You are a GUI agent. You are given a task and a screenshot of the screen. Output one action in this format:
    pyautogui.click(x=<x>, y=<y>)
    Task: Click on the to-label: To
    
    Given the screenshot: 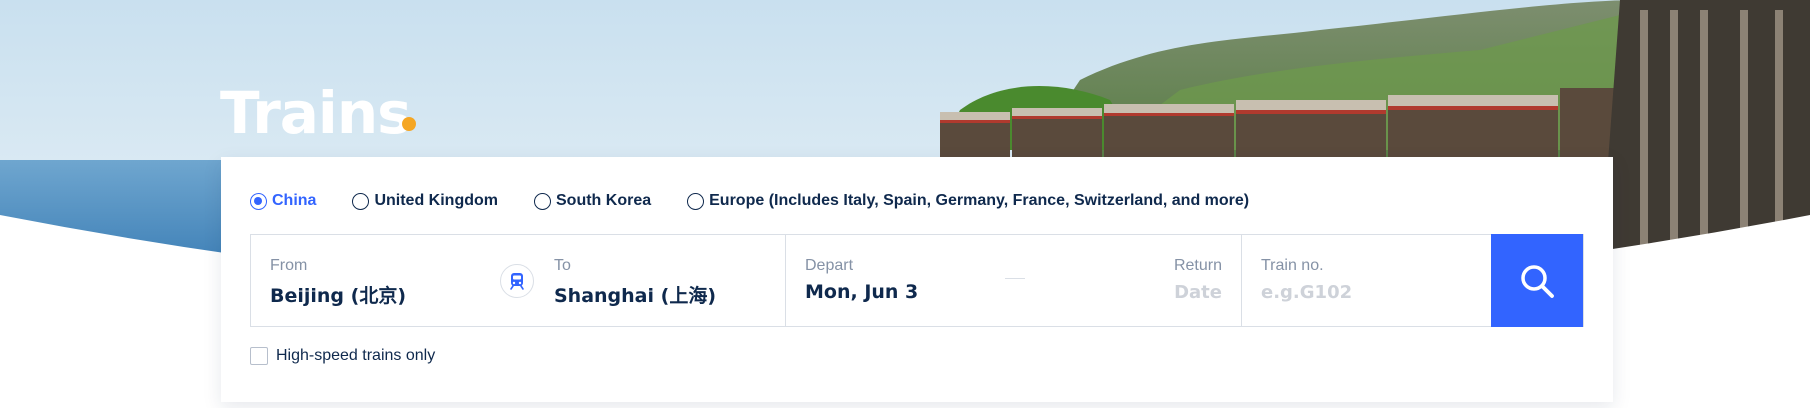 What is the action you would take?
    pyautogui.click(x=562, y=265)
    